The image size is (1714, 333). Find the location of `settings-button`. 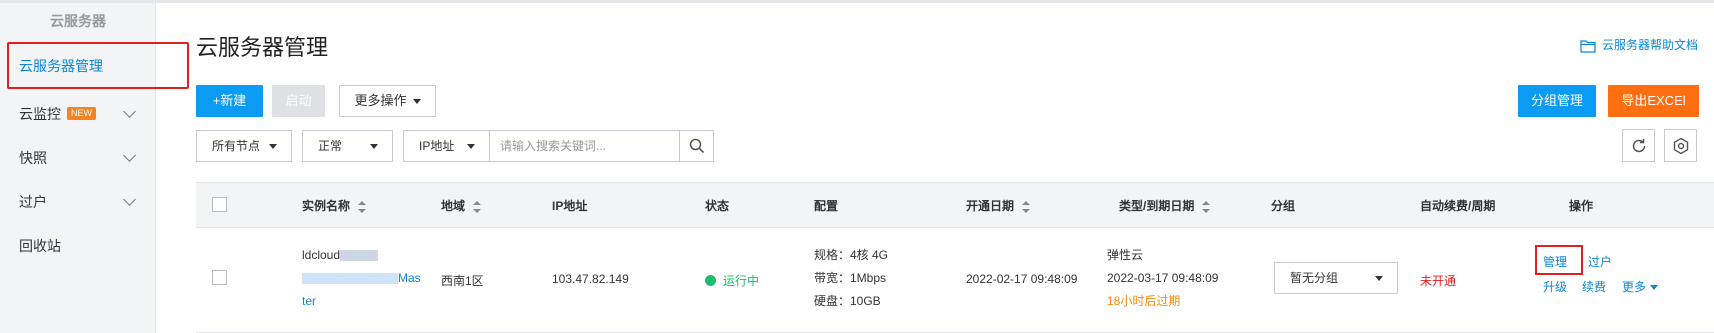

settings-button is located at coordinates (1680, 145).